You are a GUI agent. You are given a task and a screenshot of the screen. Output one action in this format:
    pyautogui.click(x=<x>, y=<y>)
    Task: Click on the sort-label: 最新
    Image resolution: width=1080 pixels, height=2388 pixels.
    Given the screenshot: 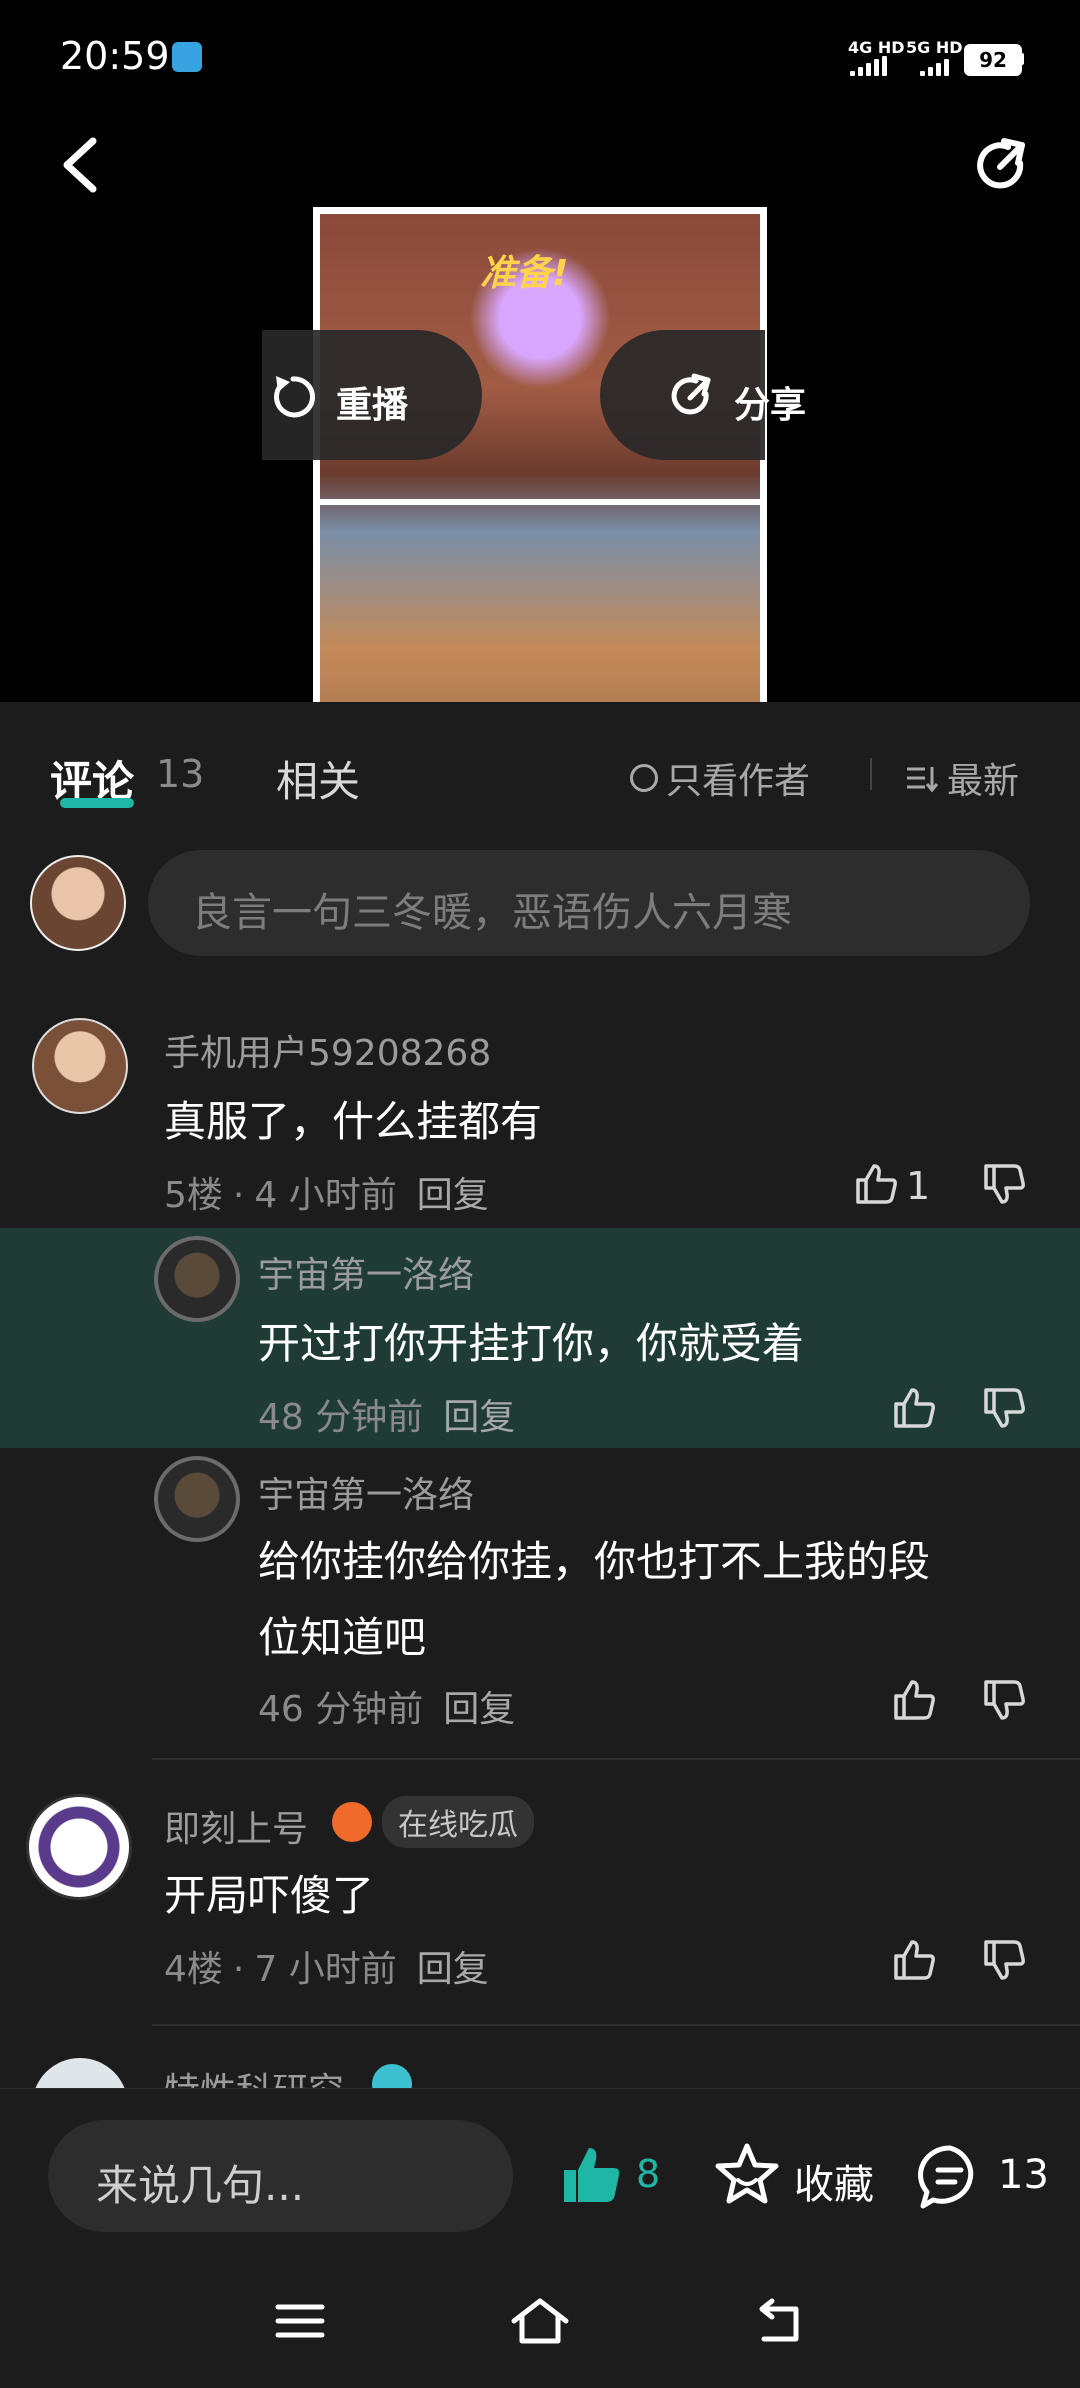 What is the action you would take?
    pyautogui.click(x=983, y=778)
    